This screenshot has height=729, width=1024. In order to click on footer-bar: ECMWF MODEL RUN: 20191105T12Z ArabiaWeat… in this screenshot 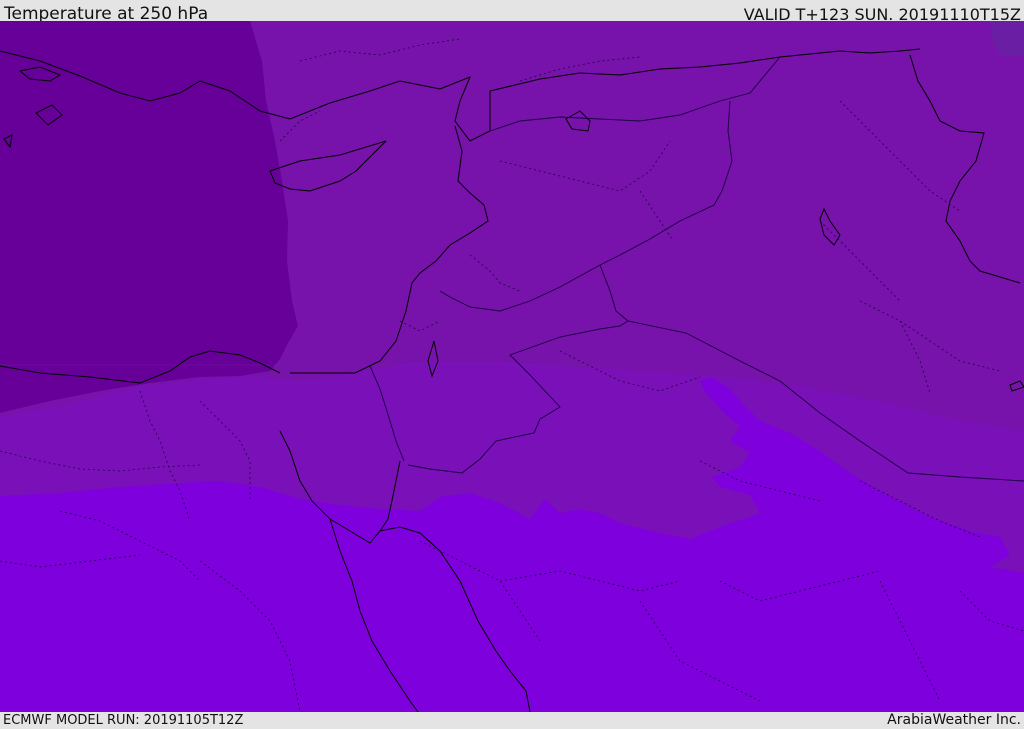, I will do `click(512, 720)`.